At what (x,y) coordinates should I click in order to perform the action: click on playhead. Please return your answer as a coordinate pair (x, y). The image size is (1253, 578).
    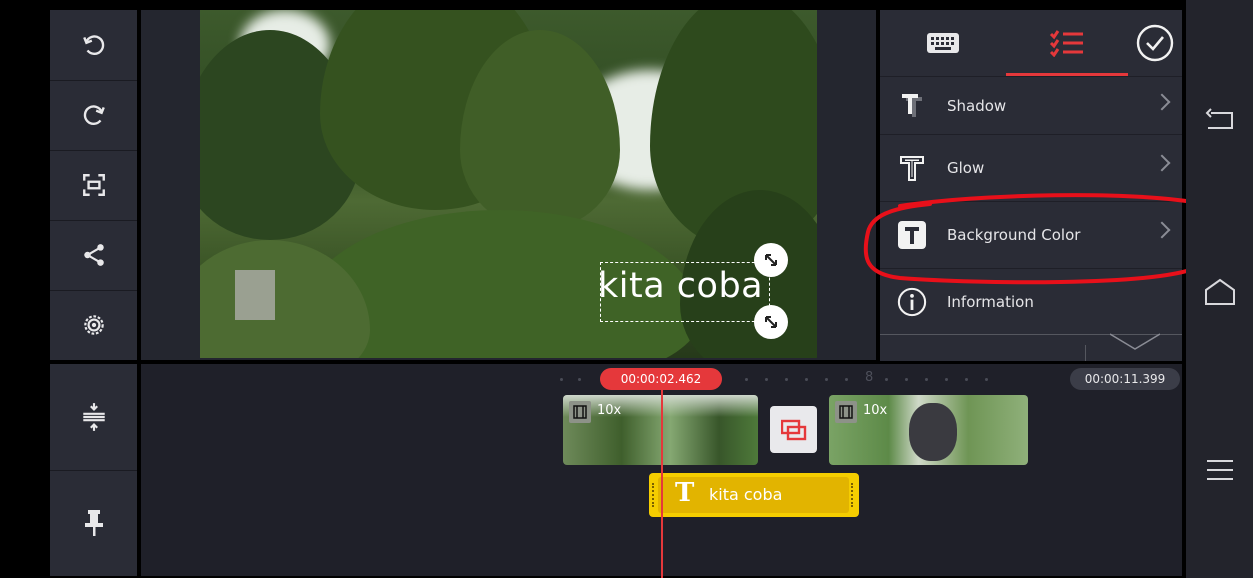
    Looking at the image, I should click on (662, 484).